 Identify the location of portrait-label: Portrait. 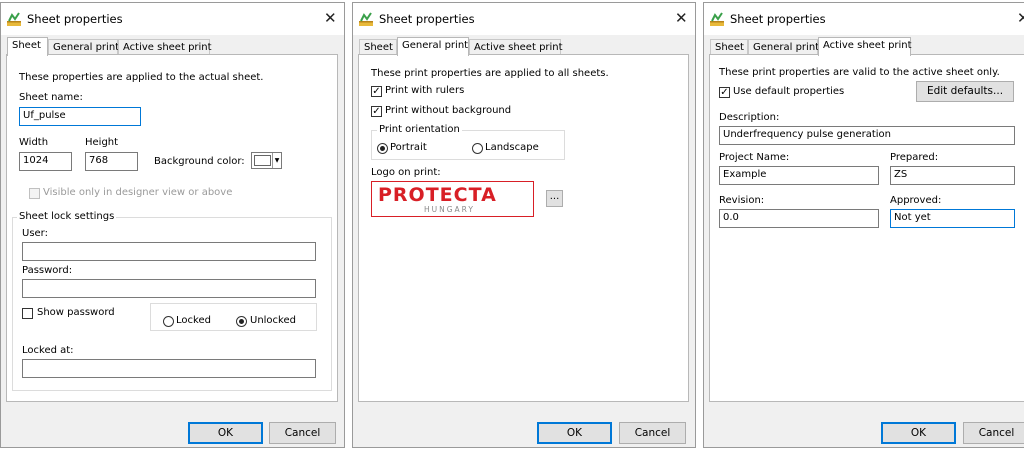
(408, 147).